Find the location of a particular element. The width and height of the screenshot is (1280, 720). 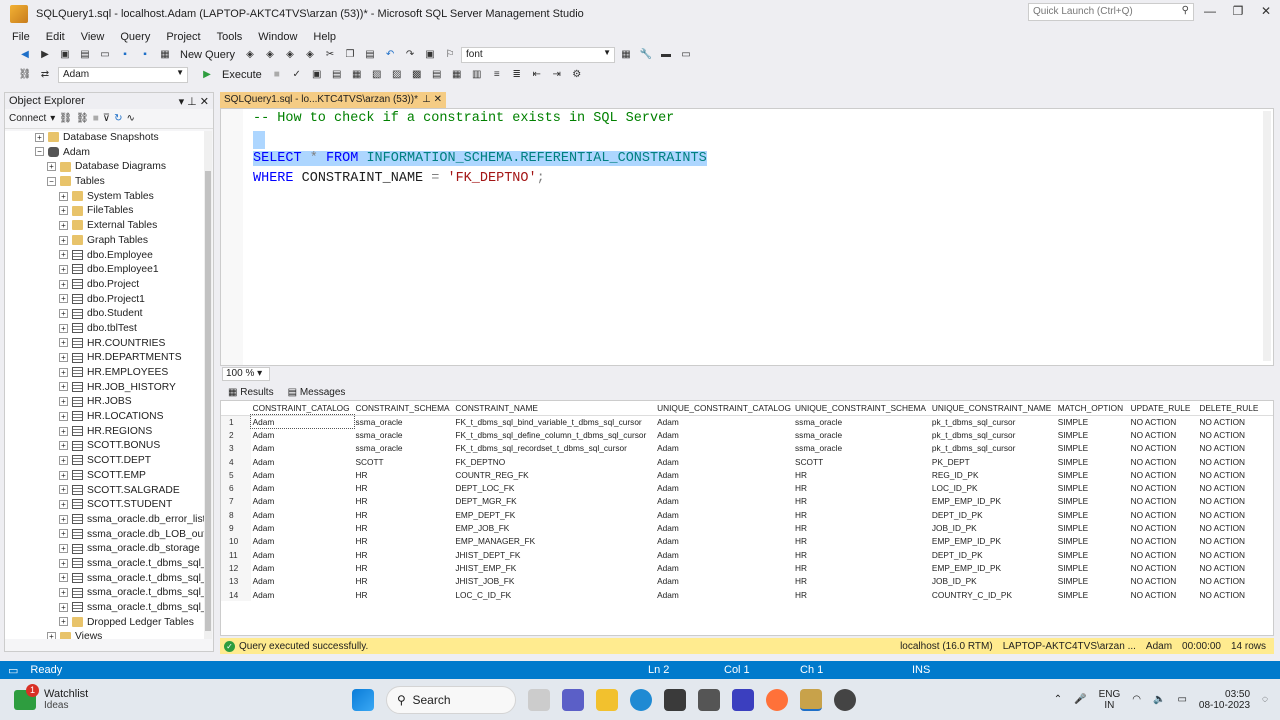

menu-window: Window is located at coordinates (277, 37).